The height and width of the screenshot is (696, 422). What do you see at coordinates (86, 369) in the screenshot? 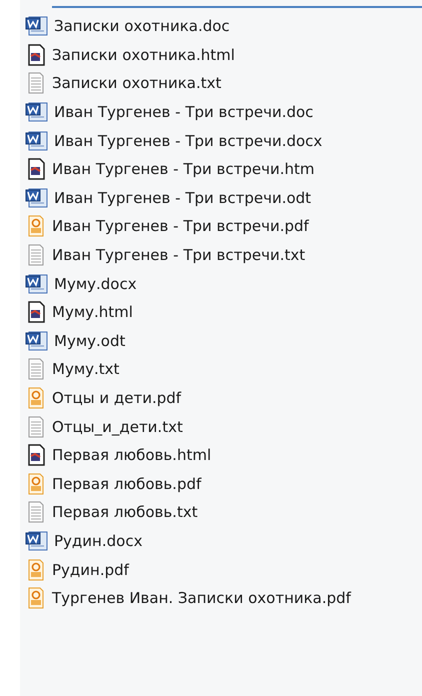
I see `file-name: Муму.txt` at bounding box center [86, 369].